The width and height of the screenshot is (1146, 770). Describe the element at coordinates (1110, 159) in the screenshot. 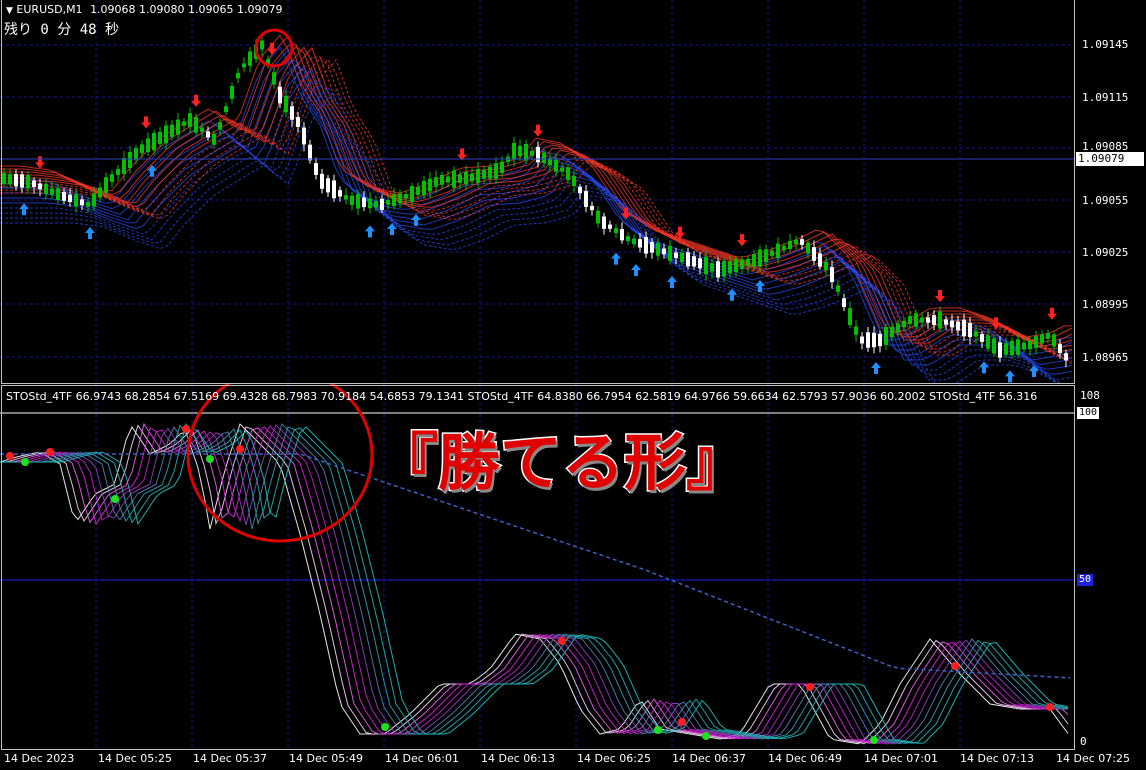

I see `current-price-box: 1.09079` at that location.